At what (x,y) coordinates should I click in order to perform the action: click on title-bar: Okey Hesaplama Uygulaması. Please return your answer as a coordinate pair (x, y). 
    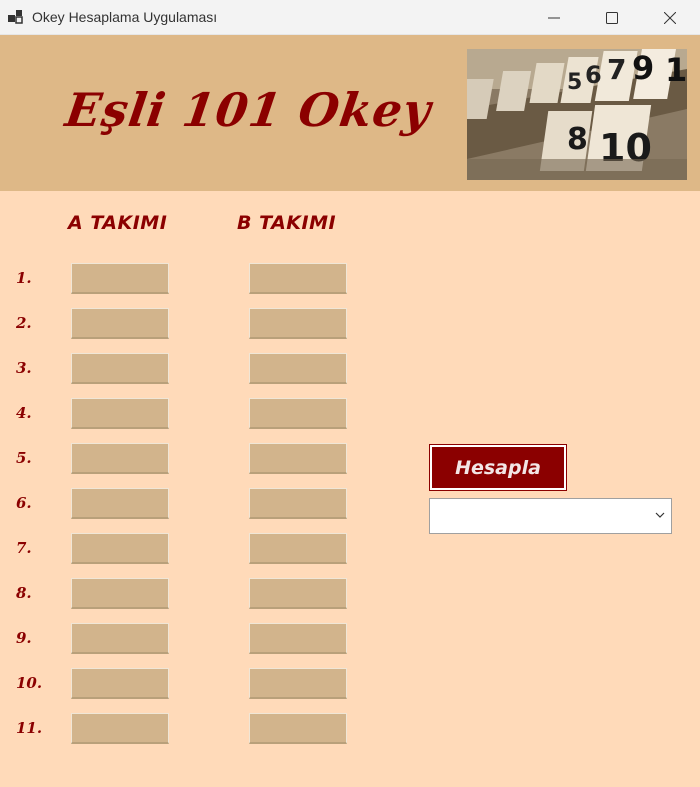
    Looking at the image, I should click on (350, 17).